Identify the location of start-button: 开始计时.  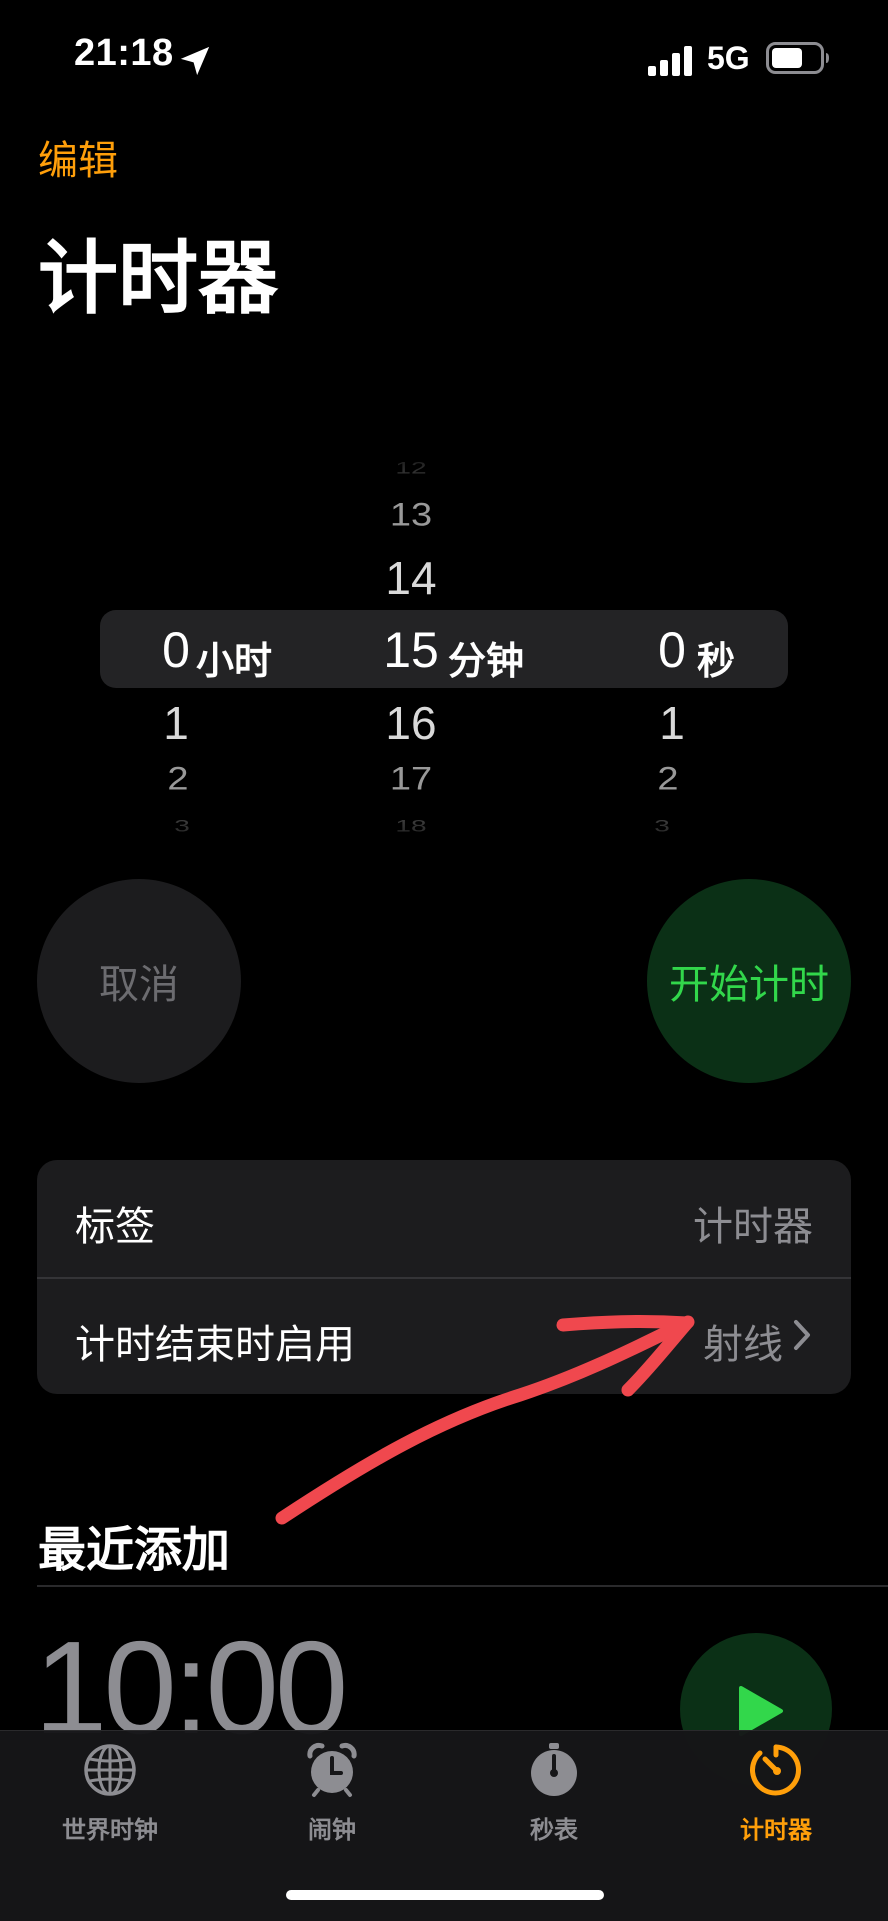
(749, 981).